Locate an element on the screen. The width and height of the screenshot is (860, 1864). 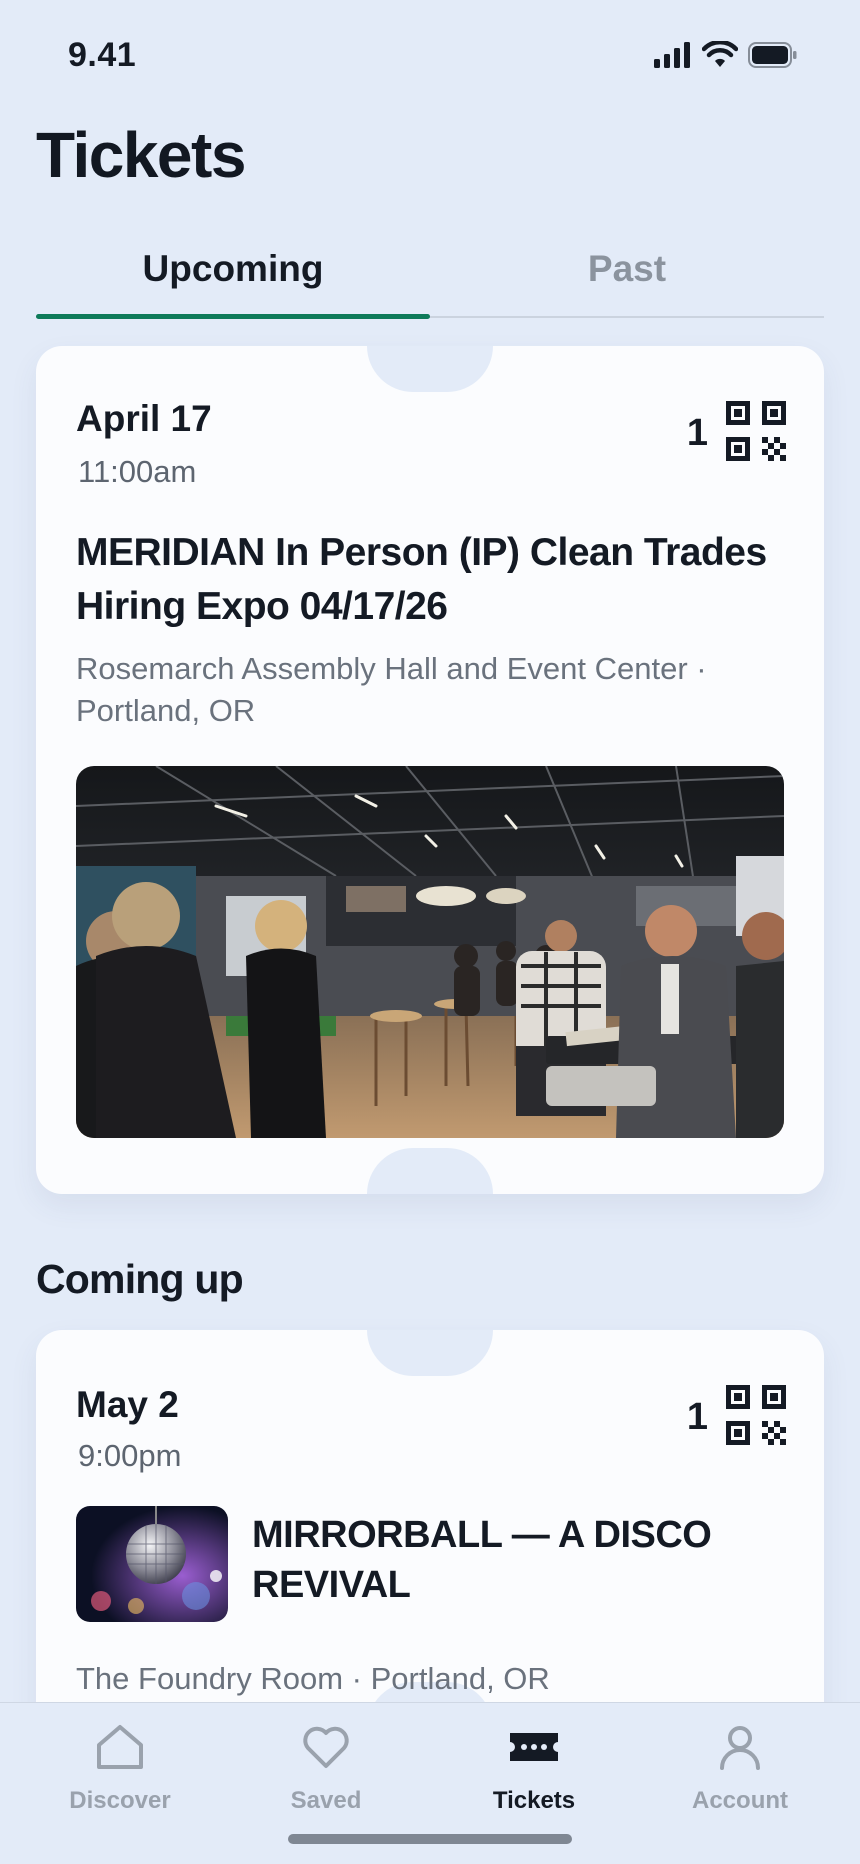
nav-label: Account is located at coordinates (740, 1800).